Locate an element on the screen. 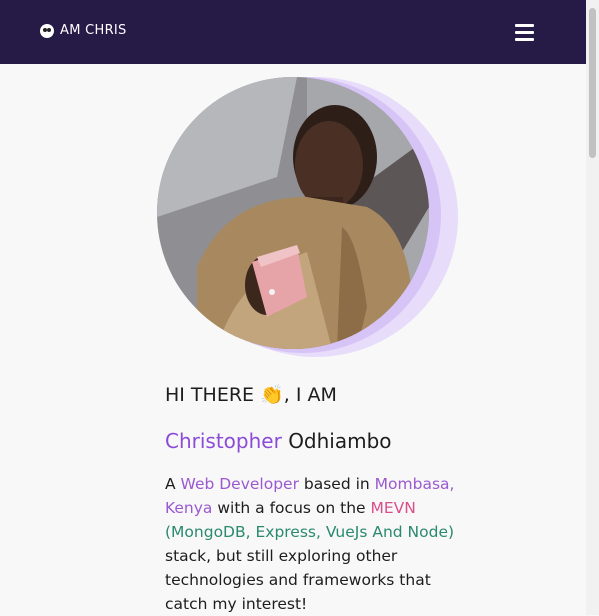 Image resolution: width=599 pixels, height=616 pixels. navbar: AM CHRIS is located at coordinates (293, 32).